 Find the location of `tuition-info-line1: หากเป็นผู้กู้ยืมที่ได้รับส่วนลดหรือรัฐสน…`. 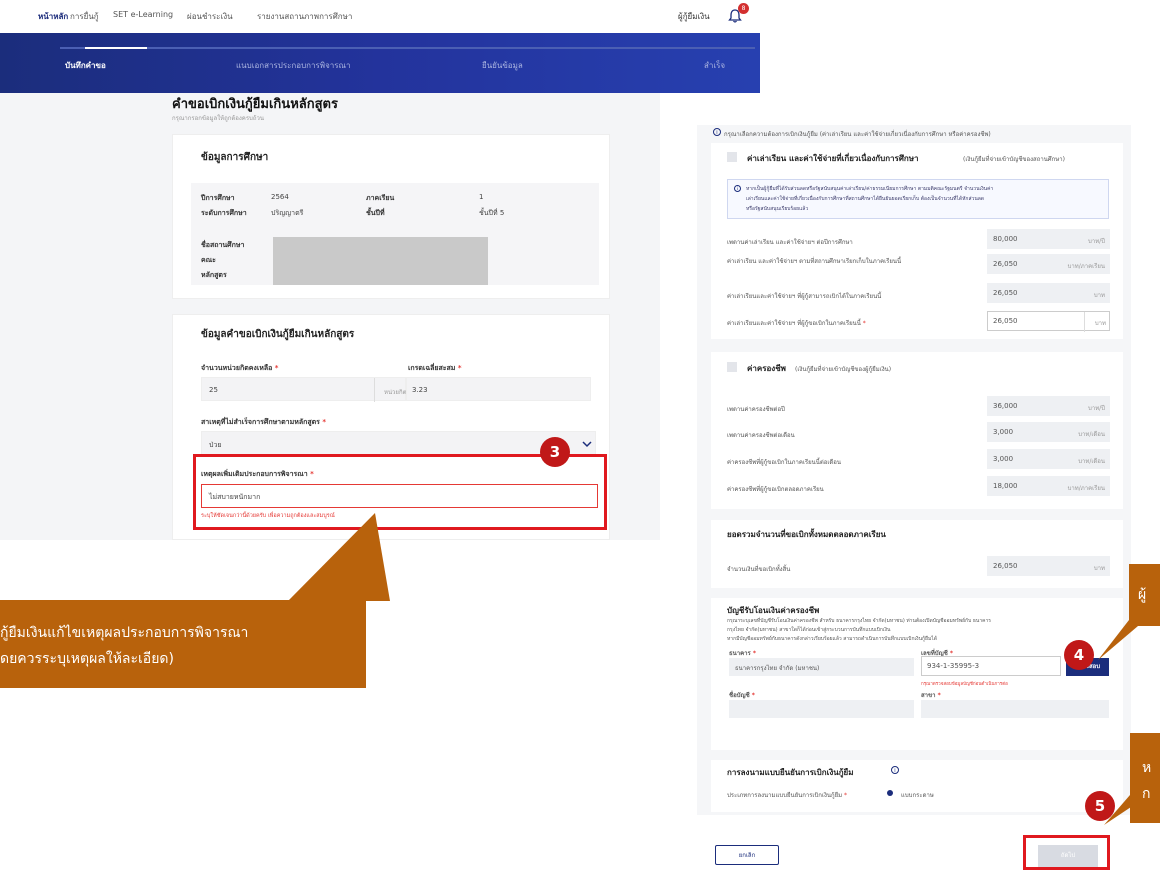

tuition-info-line1: หากเป็นผู้กู้ยืมที่ได้รับส่วนลดหรือรัฐสน… is located at coordinates (870, 189).